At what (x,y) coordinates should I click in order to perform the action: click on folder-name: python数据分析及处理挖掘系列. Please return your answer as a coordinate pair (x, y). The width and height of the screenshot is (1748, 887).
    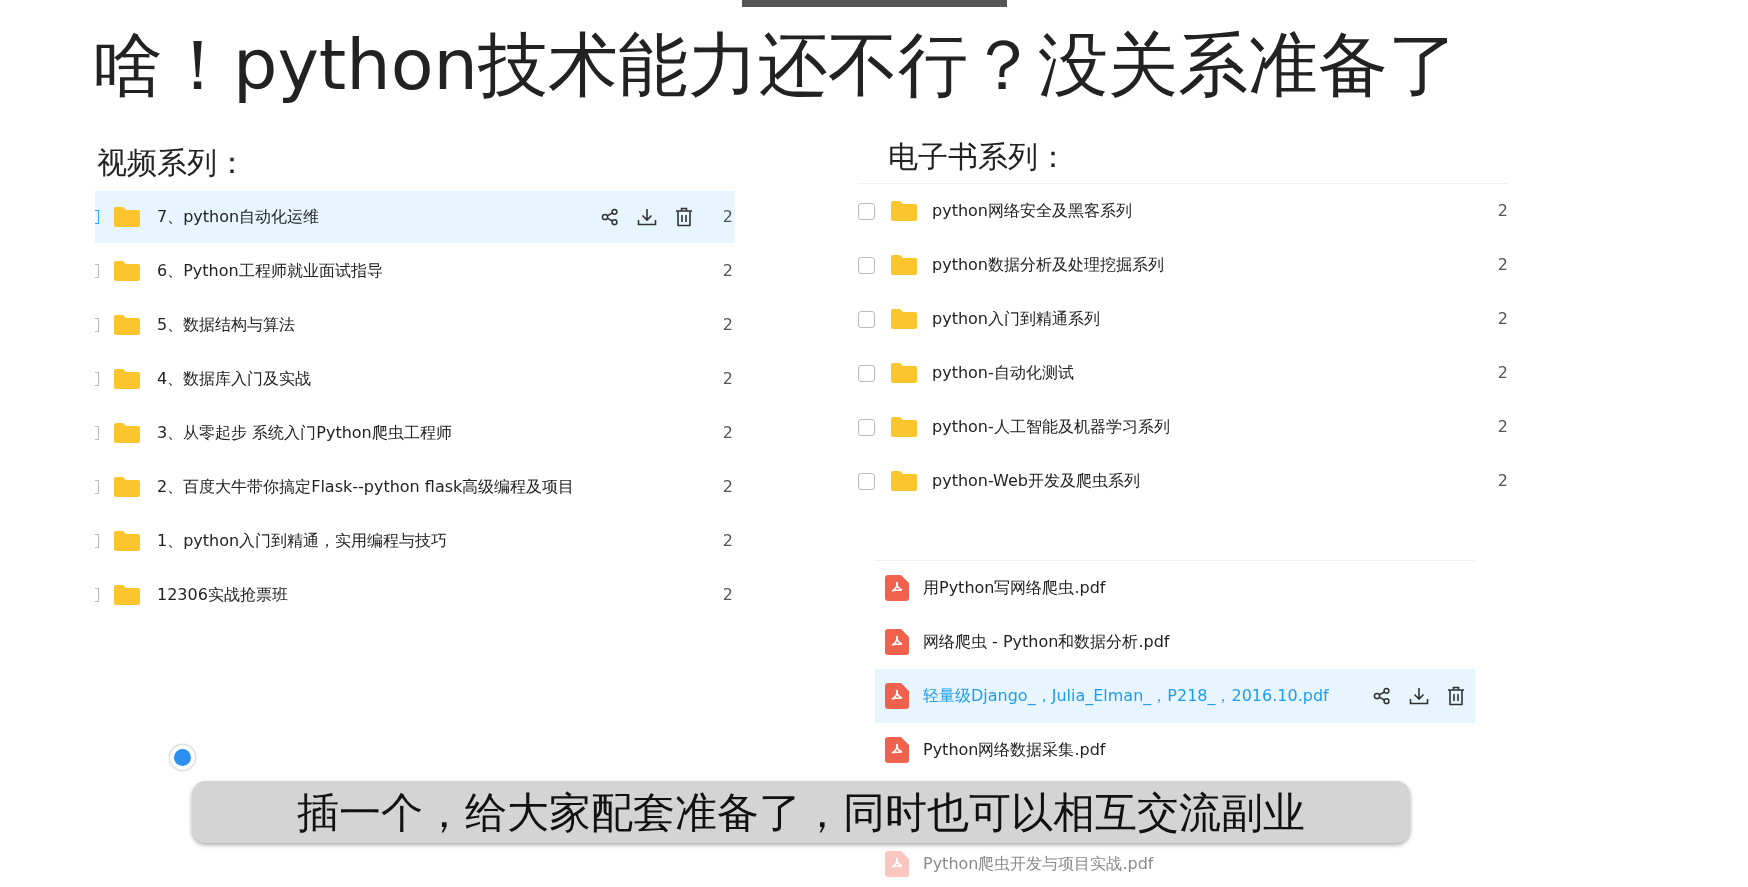
    Looking at the image, I should click on (1048, 265).